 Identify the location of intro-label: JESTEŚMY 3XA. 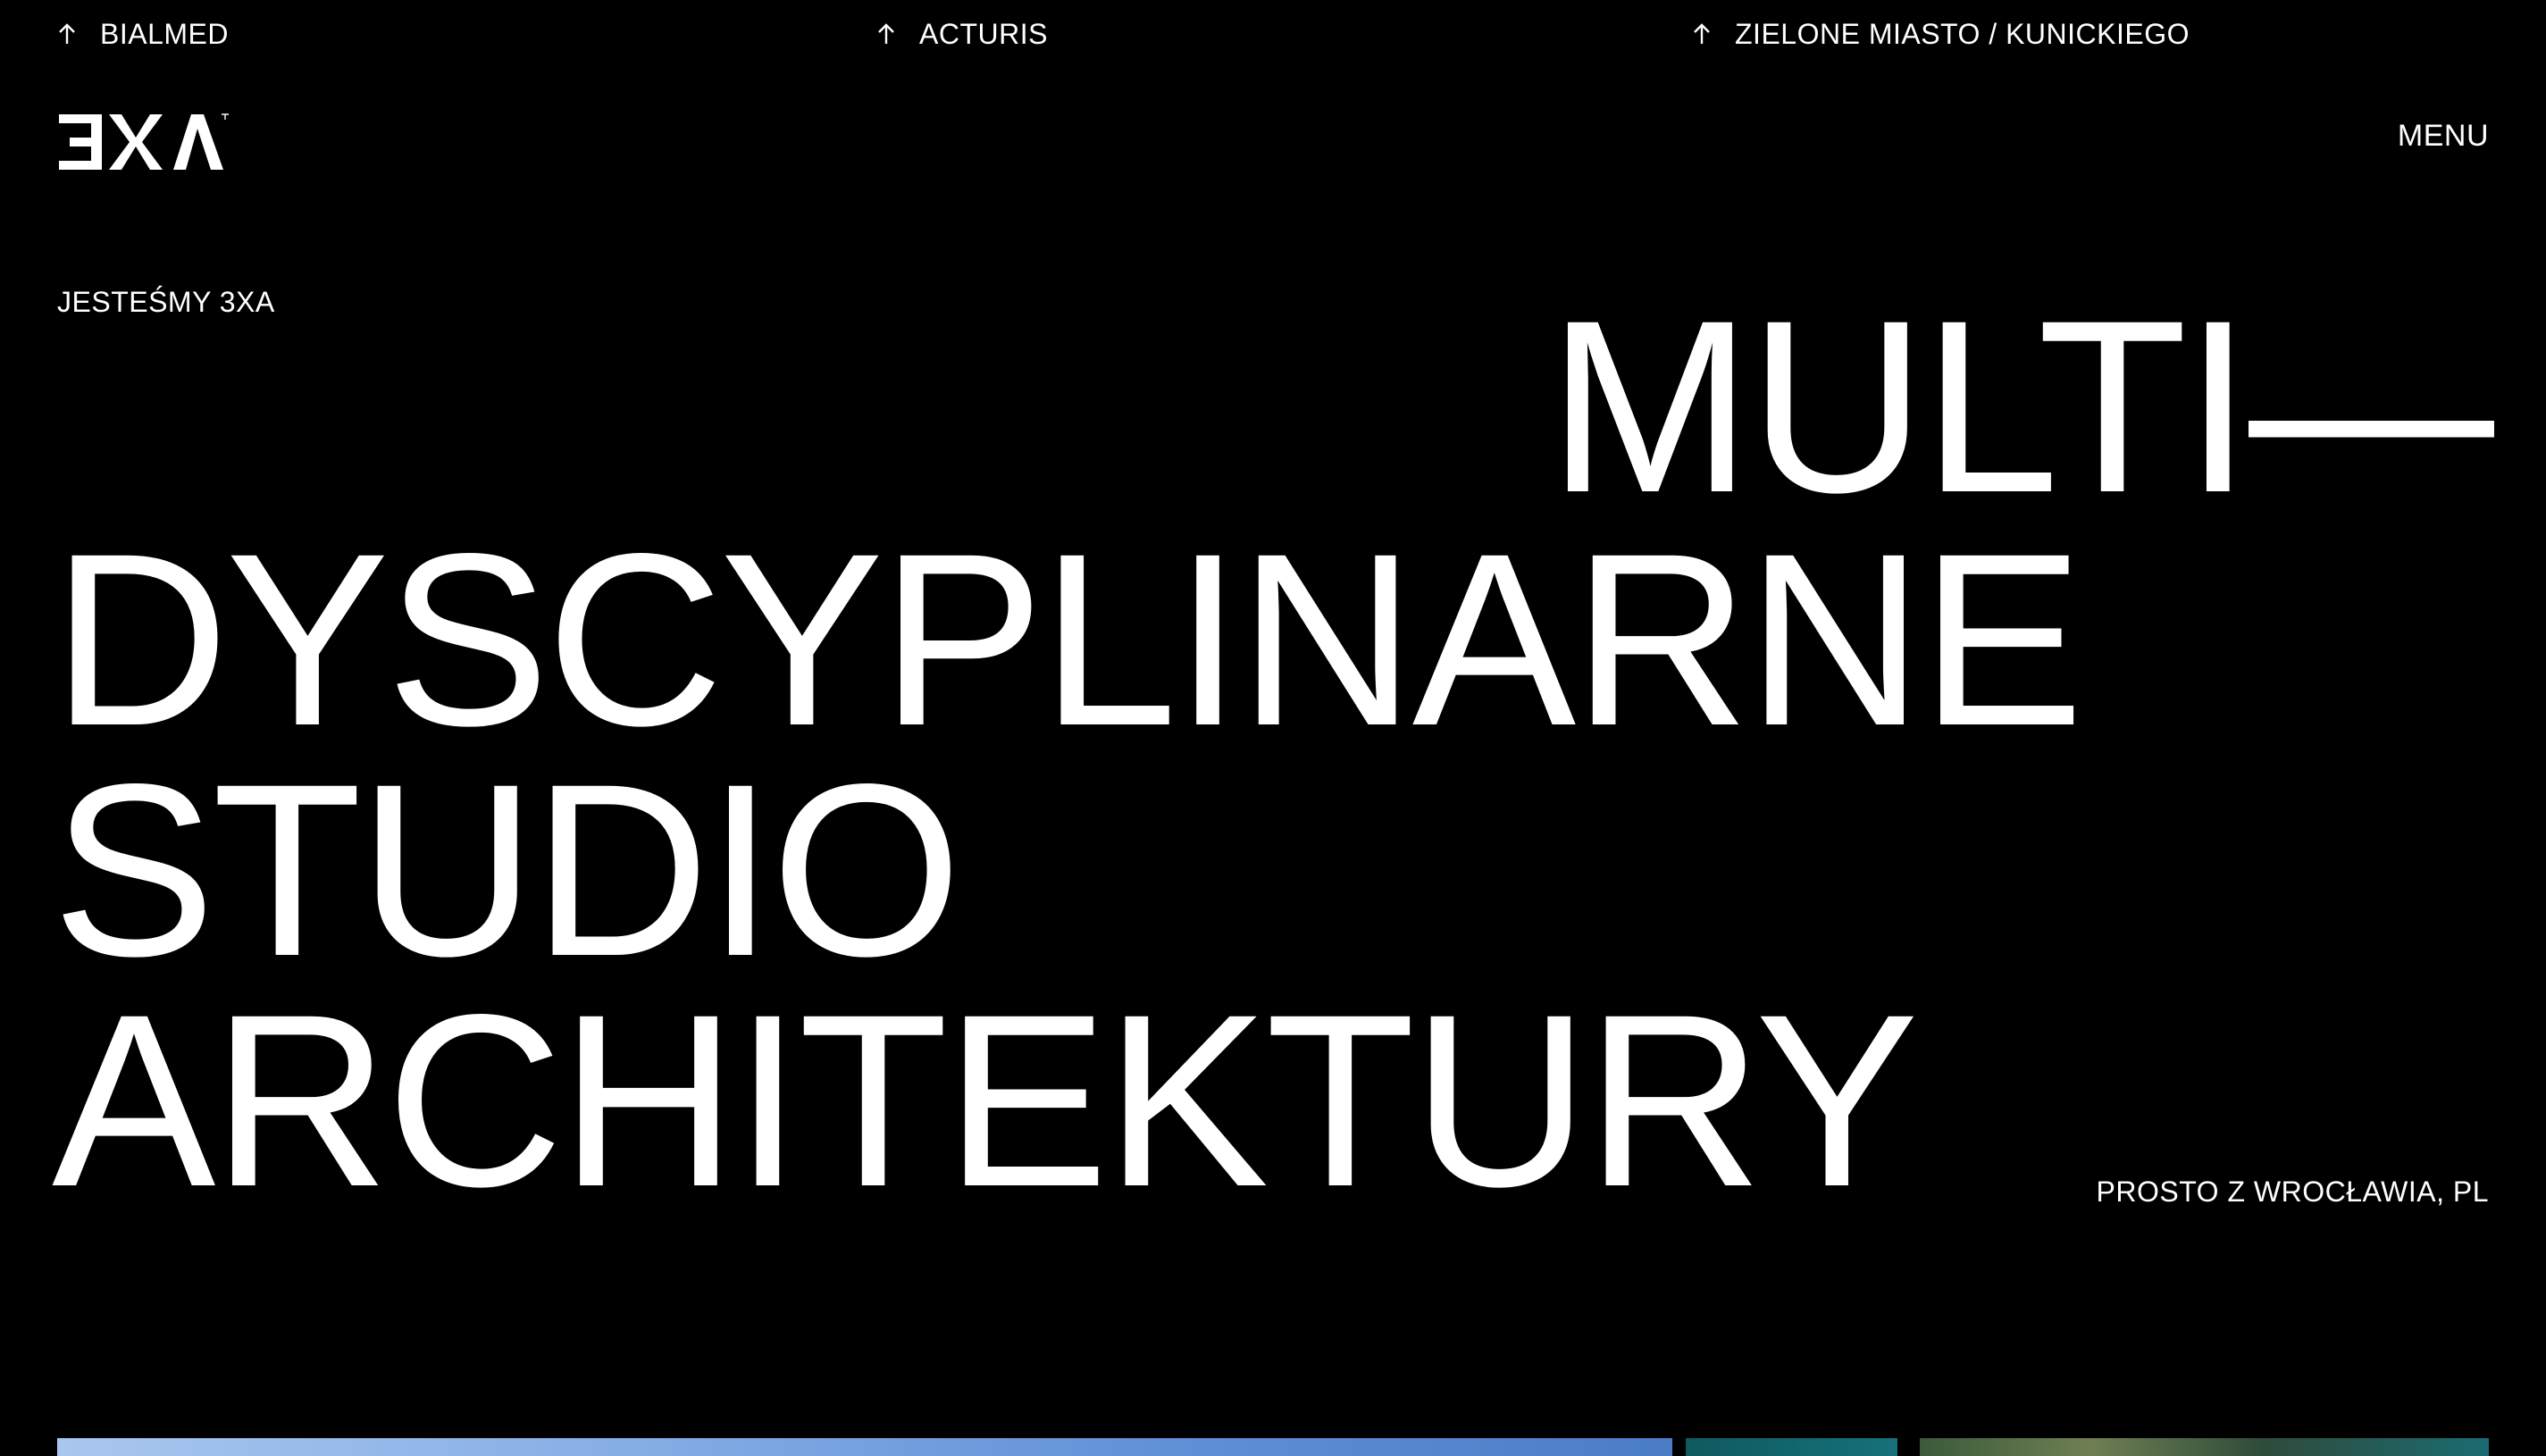
(166, 302).